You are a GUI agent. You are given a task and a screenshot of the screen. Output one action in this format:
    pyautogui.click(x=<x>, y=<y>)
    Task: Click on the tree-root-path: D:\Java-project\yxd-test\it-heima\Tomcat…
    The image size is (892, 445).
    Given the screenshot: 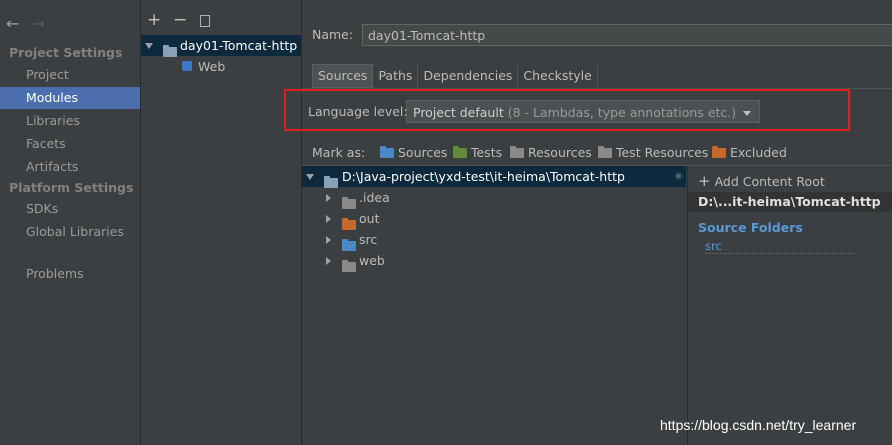 What is the action you would take?
    pyautogui.click(x=483, y=176)
    